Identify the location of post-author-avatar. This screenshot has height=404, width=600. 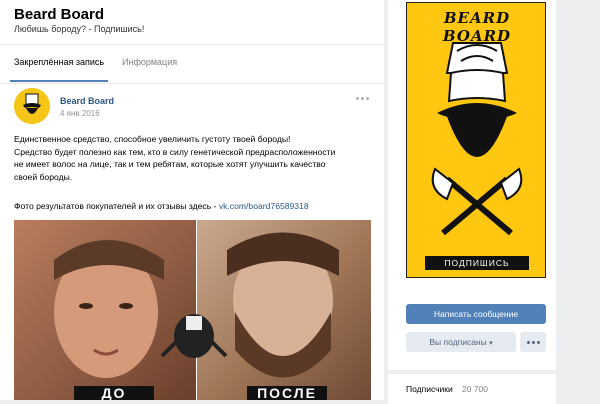
(32, 106).